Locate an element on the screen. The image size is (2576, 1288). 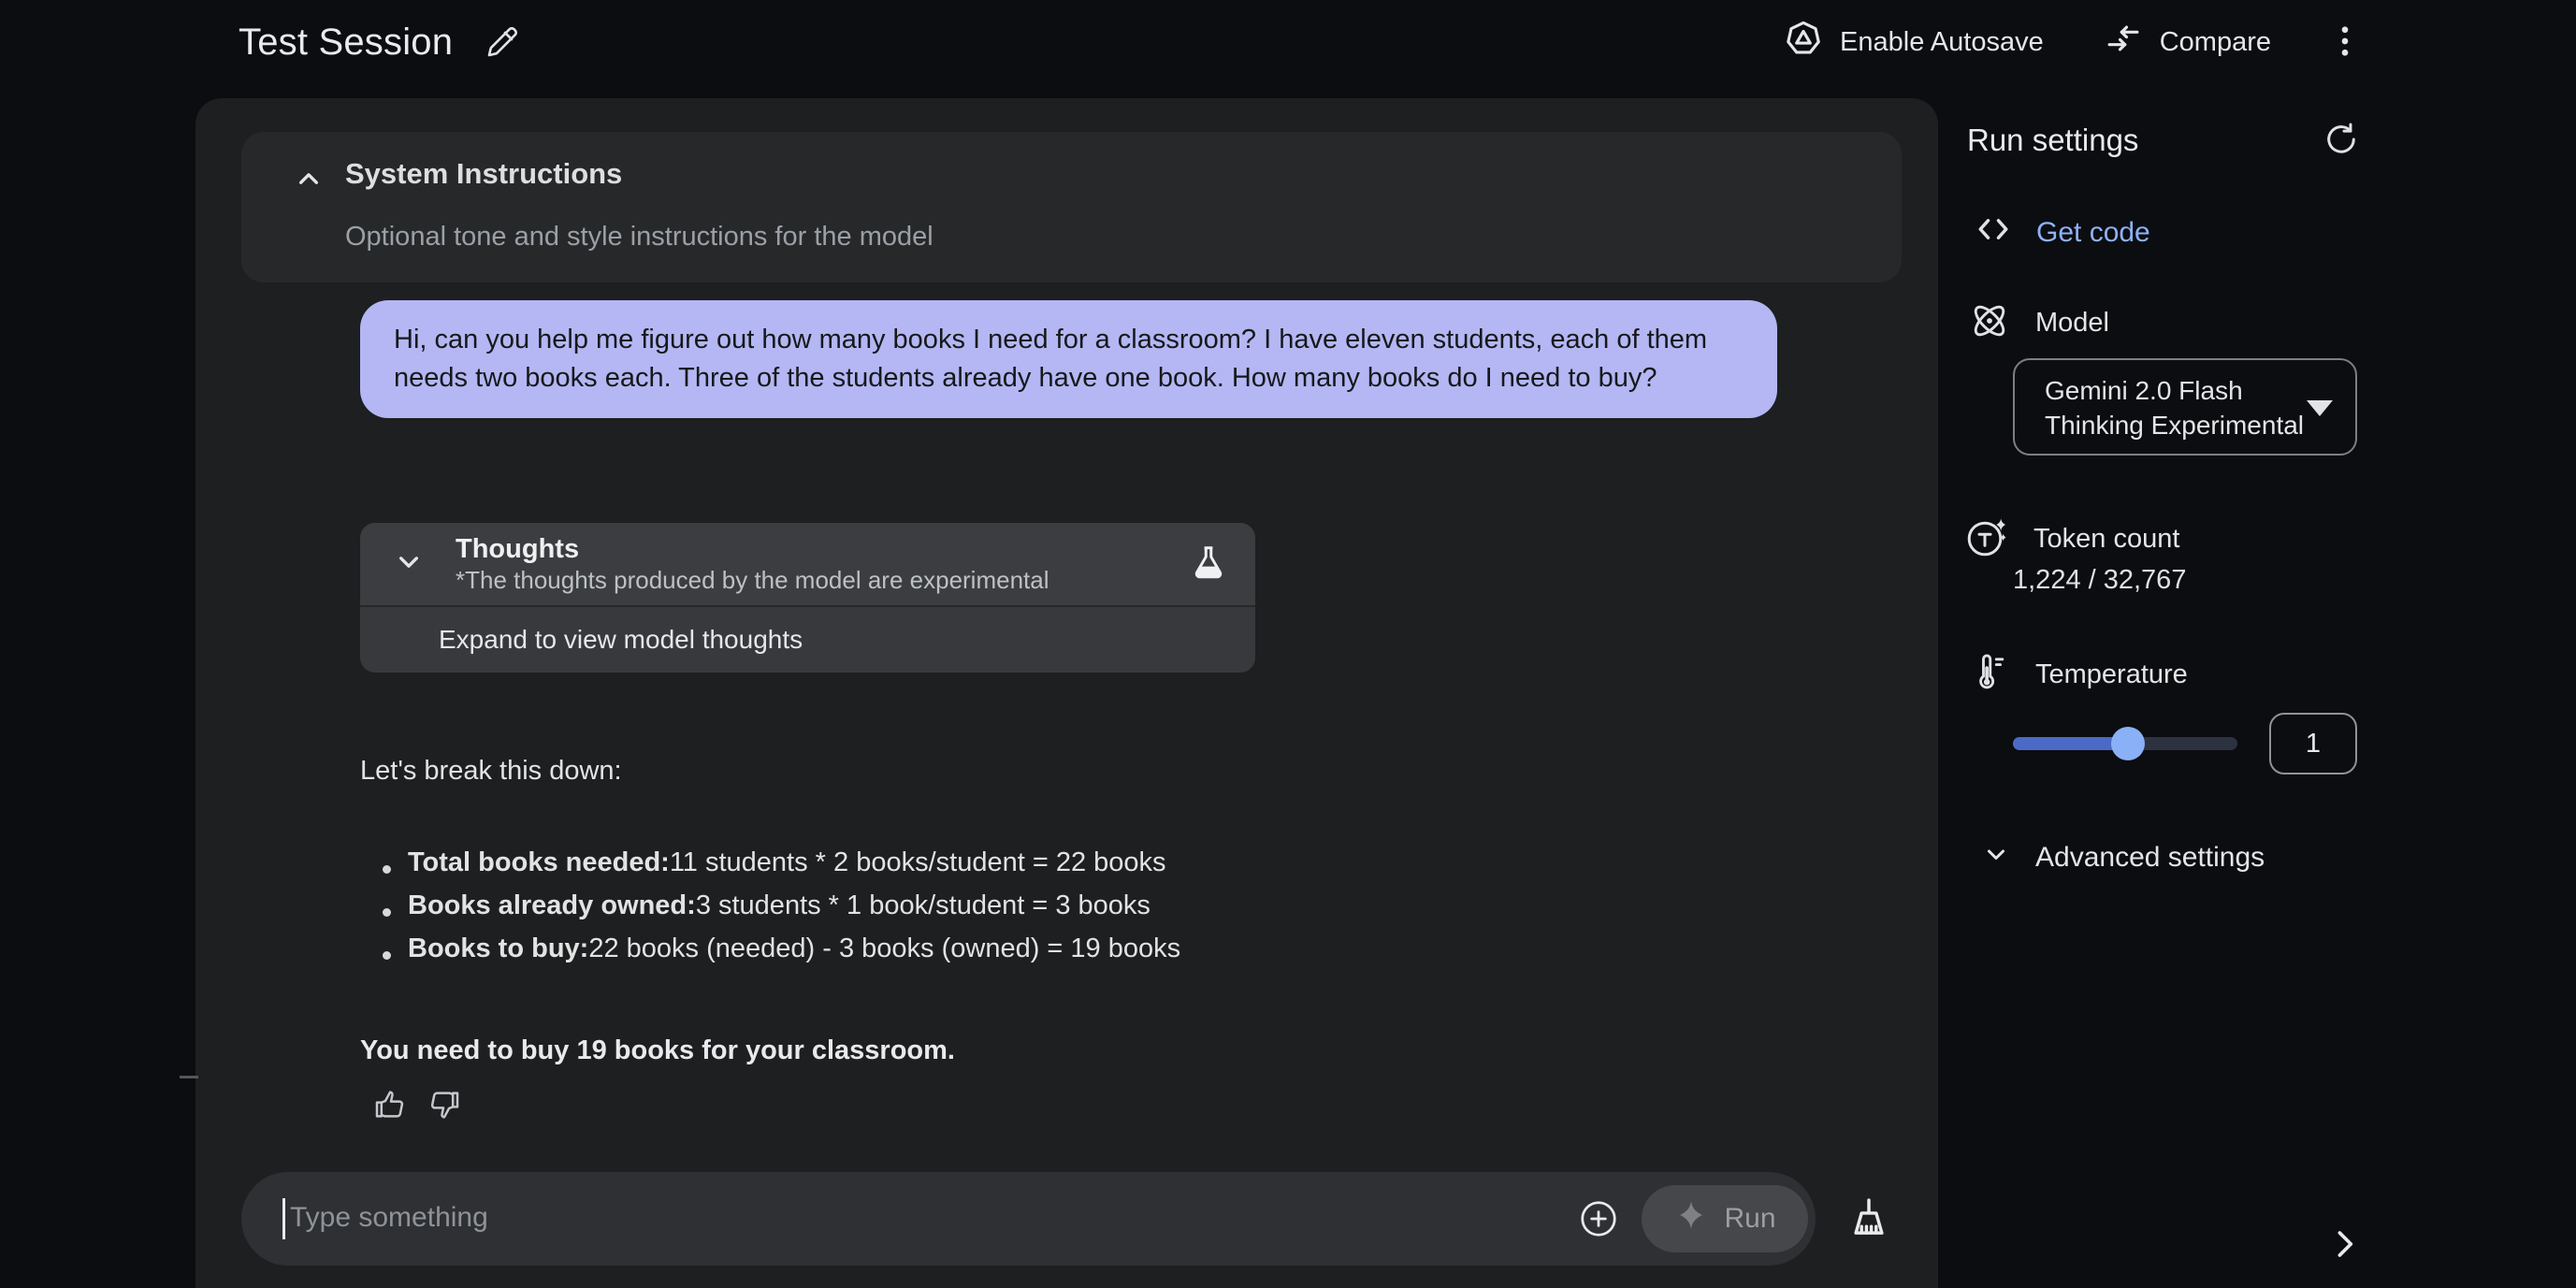
page-title: Test Session is located at coordinates (346, 42).